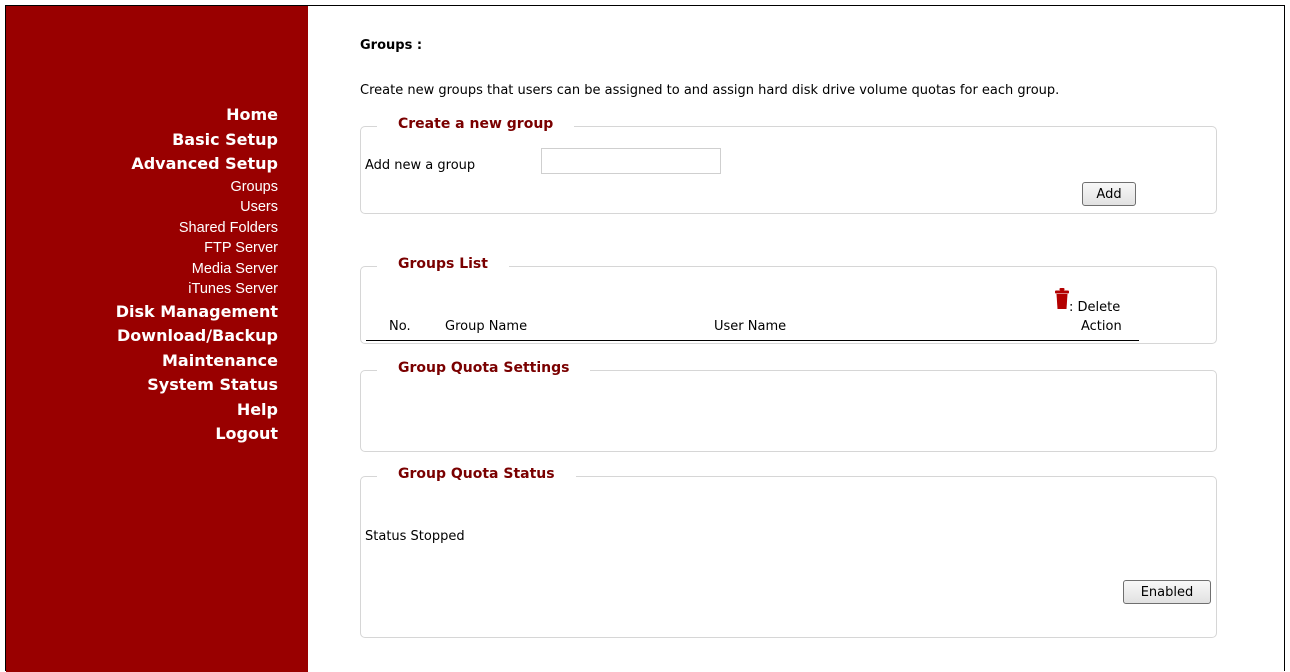 This screenshot has width=1290, height=672. I want to click on nav-download-backup: Download/Backup, so click(197, 336).